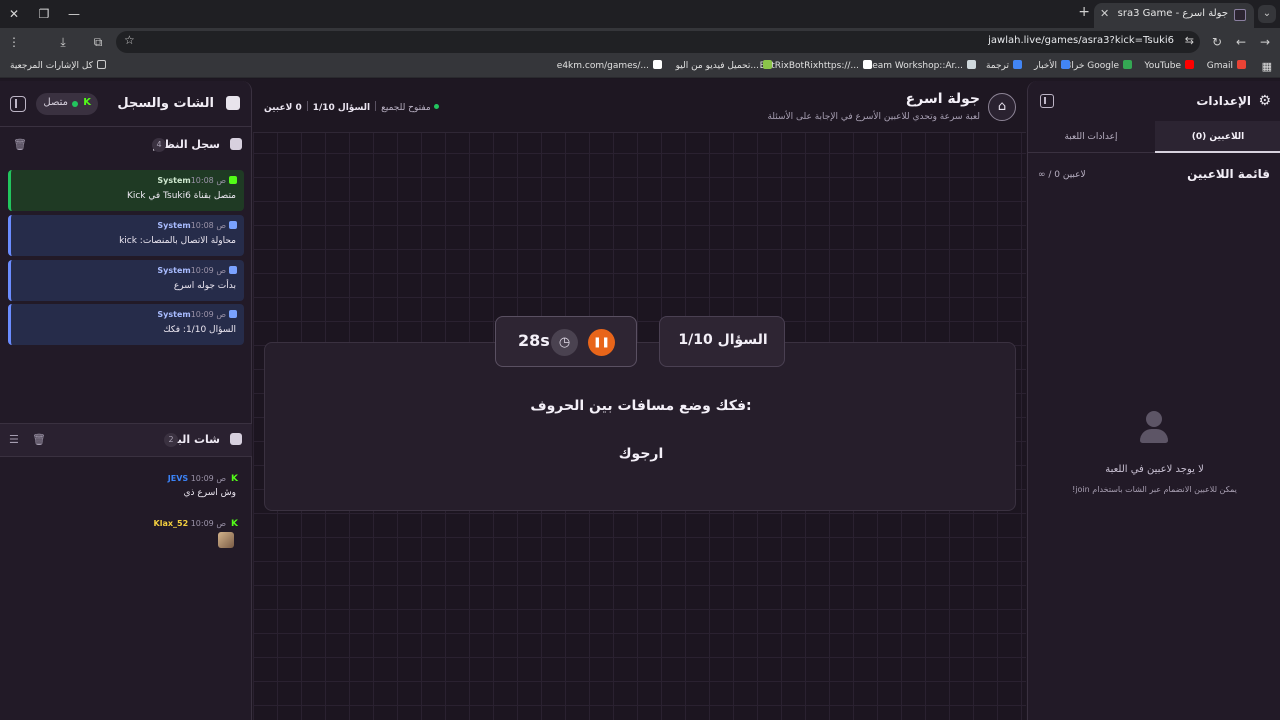  Describe the element at coordinates (1154, 101) in the screenshot. I see `settings-header: ⚙ الإعدادات` at that location.